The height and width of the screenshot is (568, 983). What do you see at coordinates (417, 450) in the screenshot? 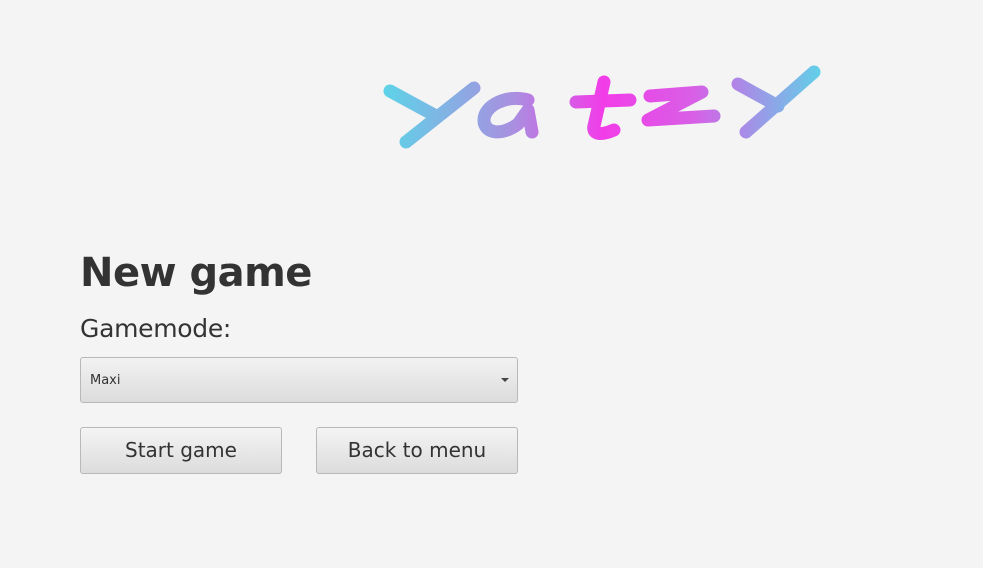
I see `back-to-menu-button: Back to menu` at bounding box center [417, 450].